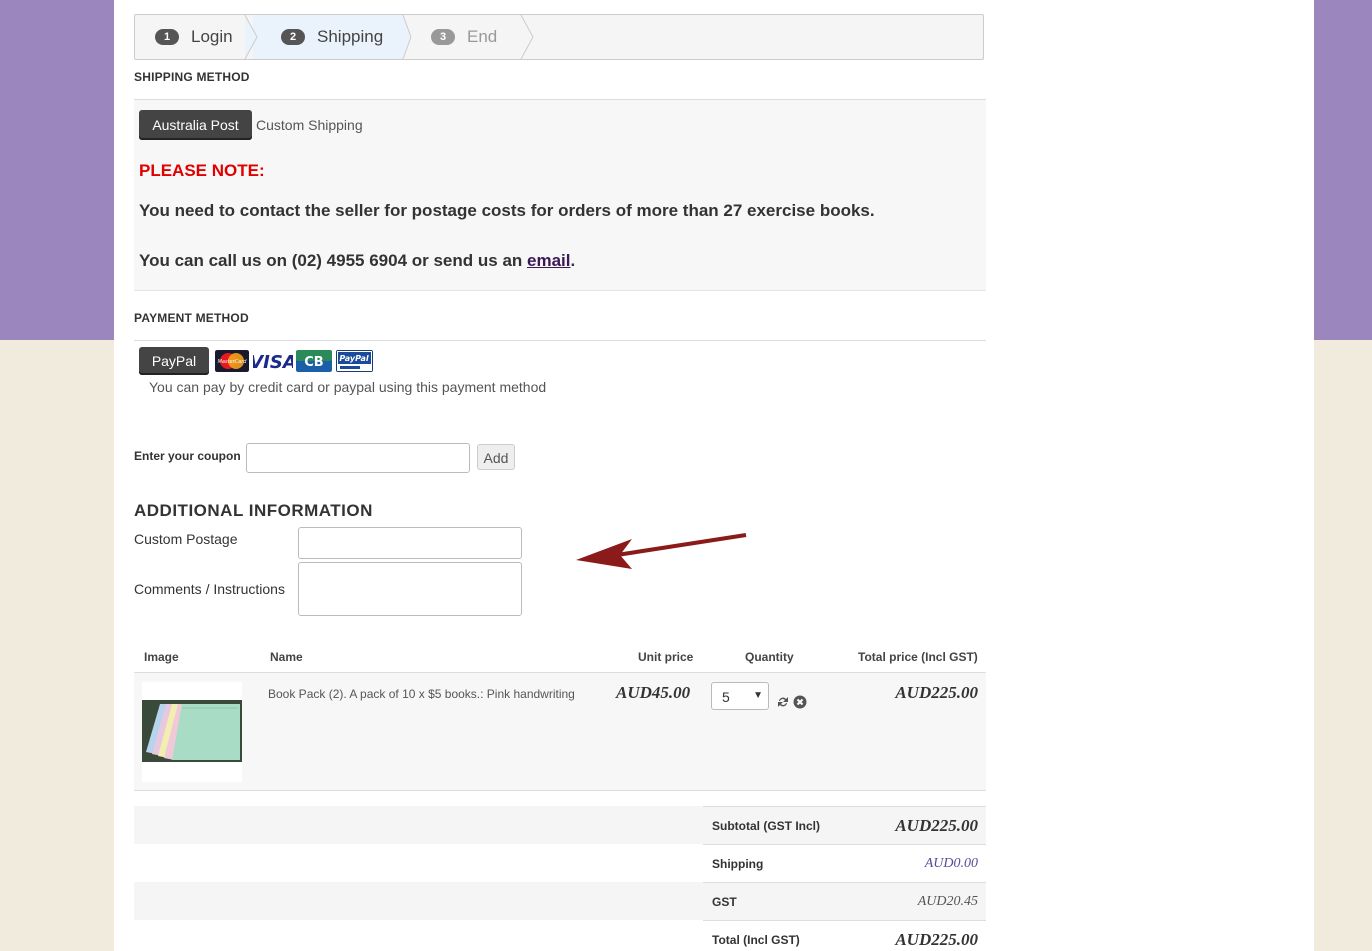  Describe the element at coordinates (653, 692) in the screenshot. I see `unit-price: AUD45.00` at that location.